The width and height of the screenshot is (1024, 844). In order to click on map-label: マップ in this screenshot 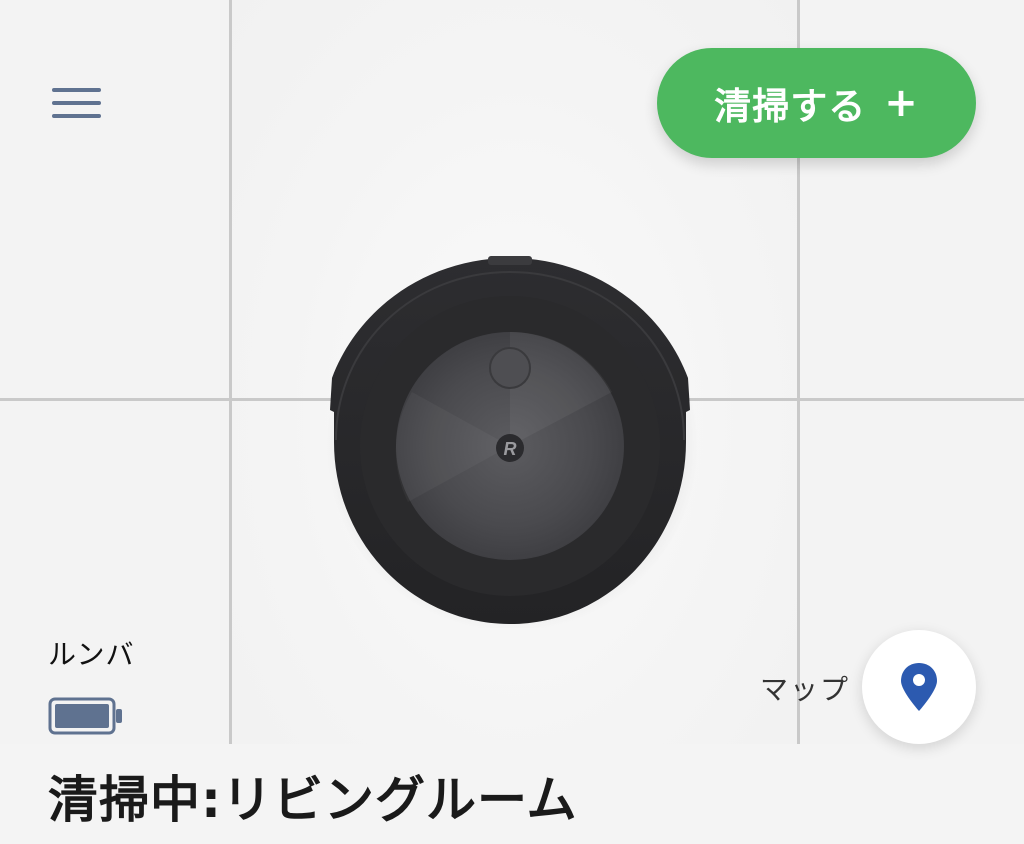, I will do `click(805, 688)`.